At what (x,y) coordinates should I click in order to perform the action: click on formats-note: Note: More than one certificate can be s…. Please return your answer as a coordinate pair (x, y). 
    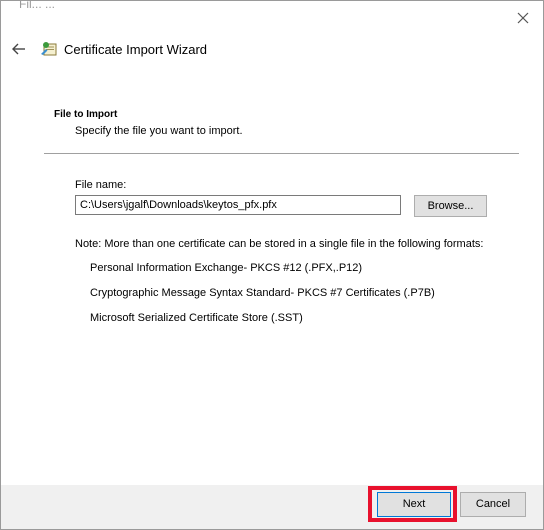
    Looking at the image, I should click on (279, 244).